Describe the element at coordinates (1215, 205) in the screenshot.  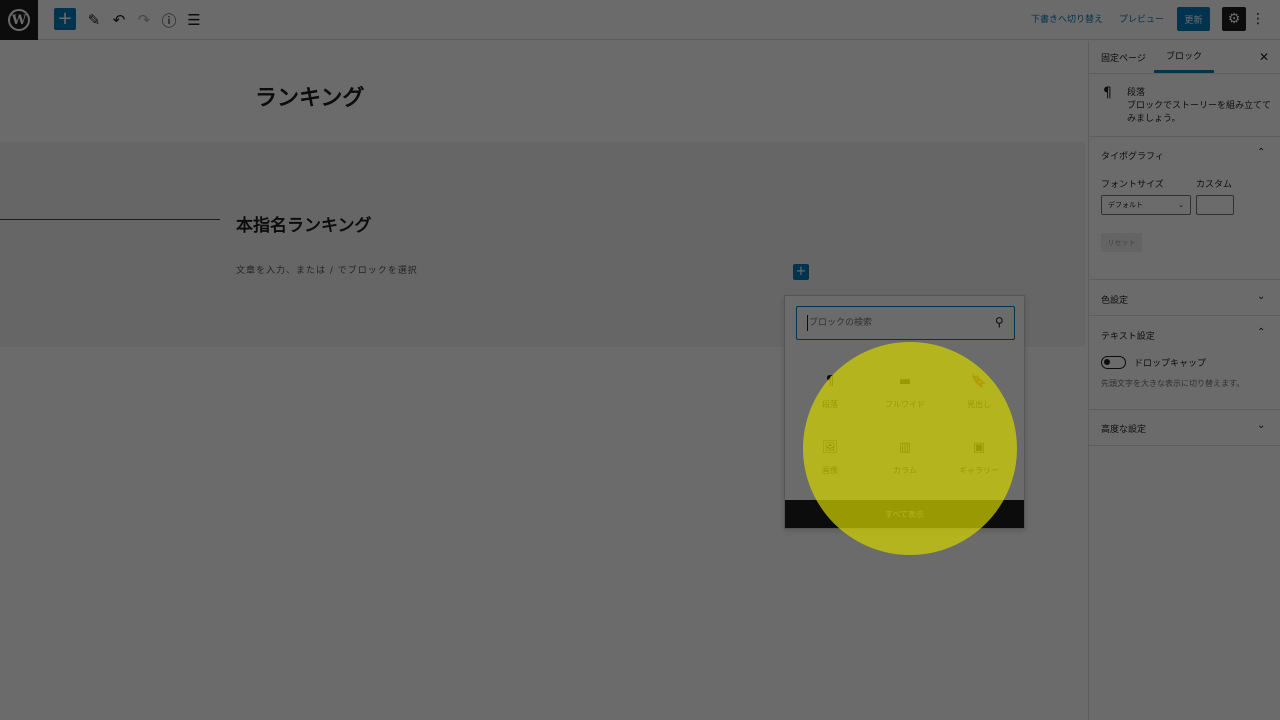
I see `custom-font-size-input` at that location.